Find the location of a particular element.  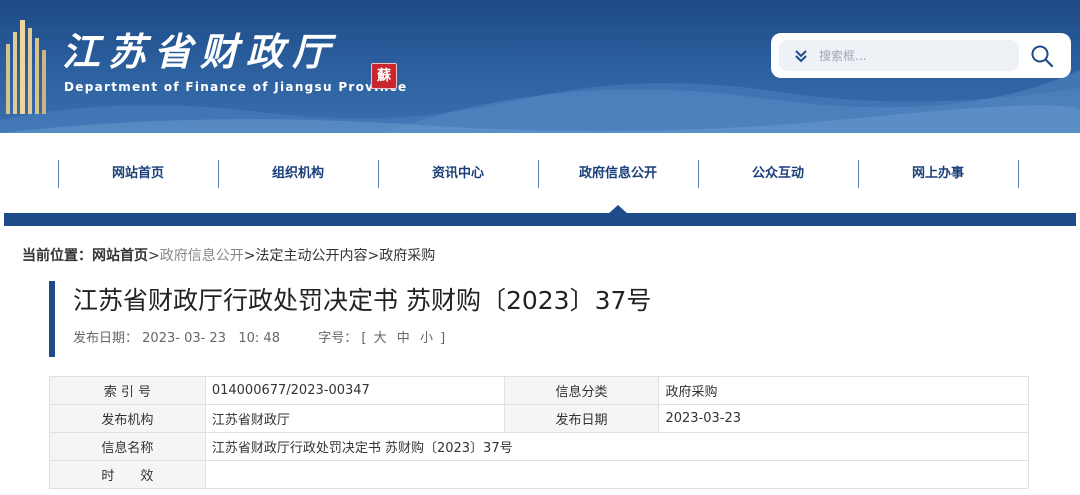

article-meta: 发布日期： 2023- 03- 23 10: 48 字号： [ 大 中 小 ] is located at coordinates (259, 339).